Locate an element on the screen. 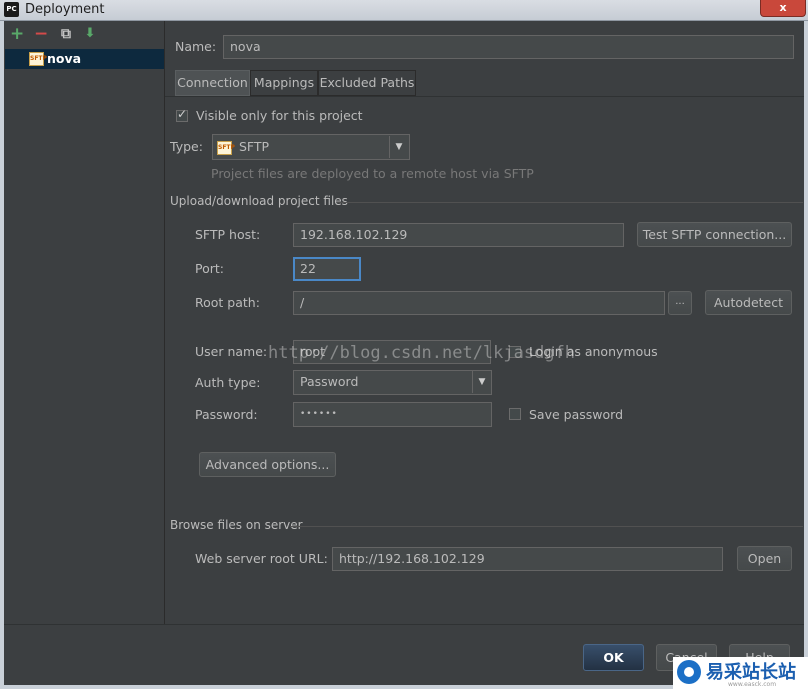 This screenshot has width=808, height=689. checkmark-icon: ✓ is located at coordinates (182, 114).